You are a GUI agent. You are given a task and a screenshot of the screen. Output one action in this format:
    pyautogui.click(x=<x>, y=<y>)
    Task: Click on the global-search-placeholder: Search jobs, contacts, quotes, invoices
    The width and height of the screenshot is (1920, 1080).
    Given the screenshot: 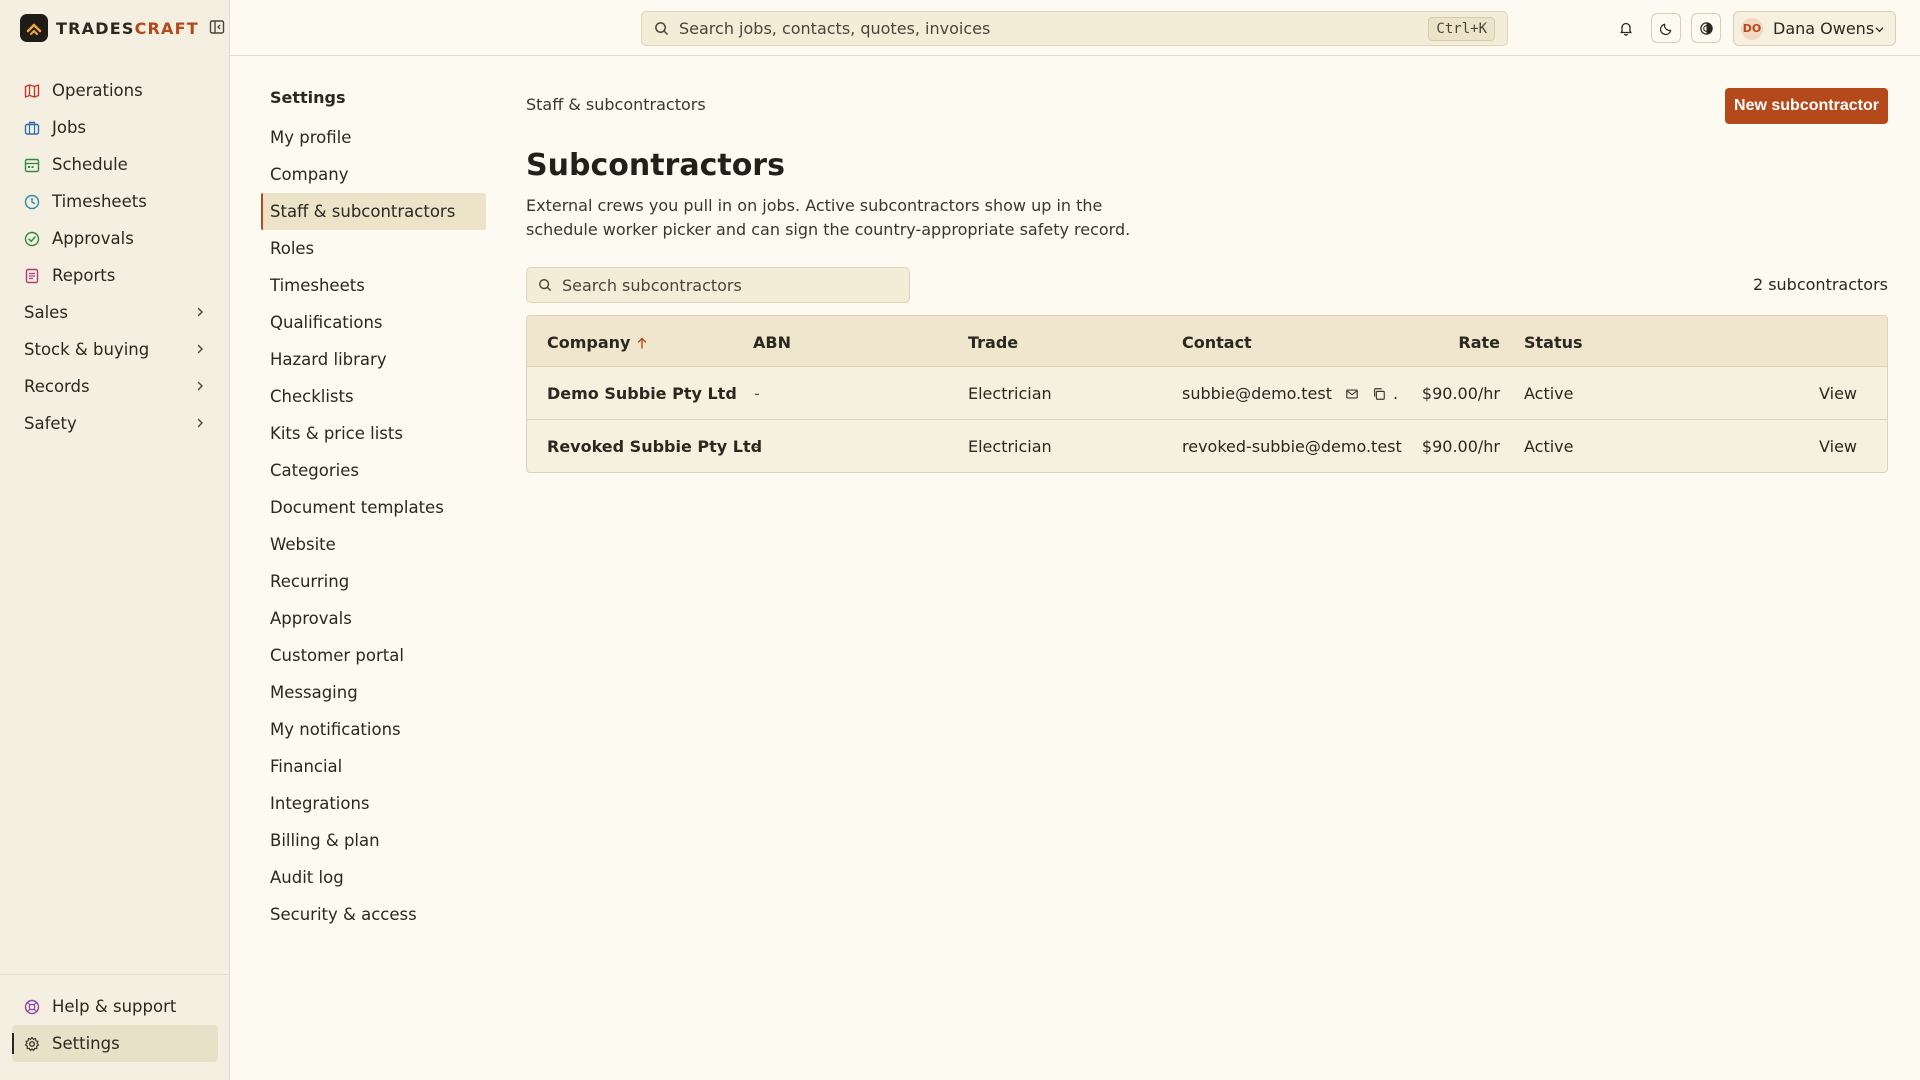 What is the action you would take?
    pyautogui.click(x=835, y=28)
    